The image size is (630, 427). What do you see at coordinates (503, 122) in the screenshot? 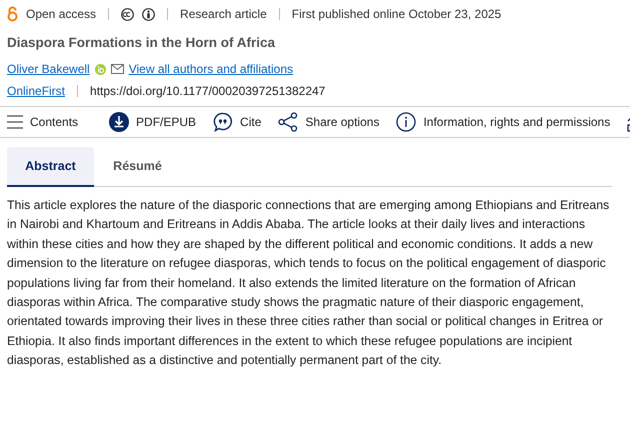
I see `info-button: Information, rights and permissions` at bounding box center [503, 122].